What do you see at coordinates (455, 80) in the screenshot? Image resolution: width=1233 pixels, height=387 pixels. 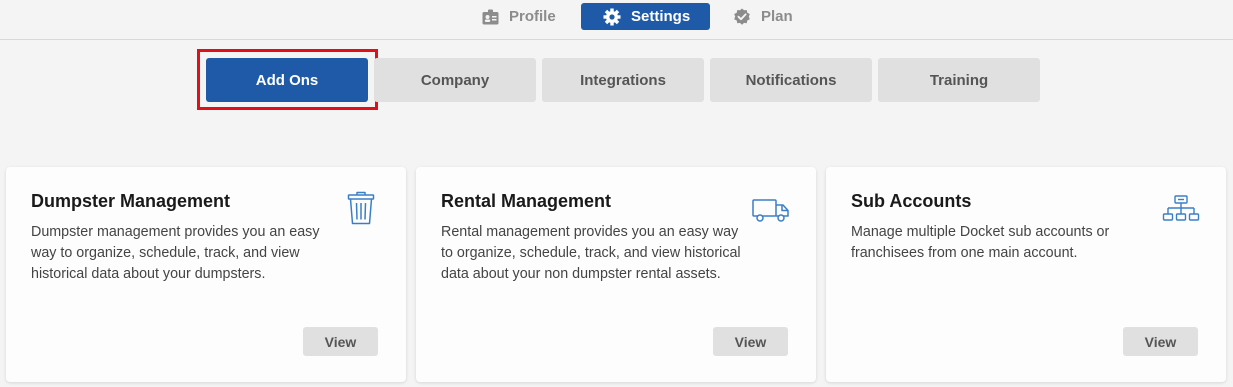 I see `tab-company: Company` at bounding box center [455, 80].